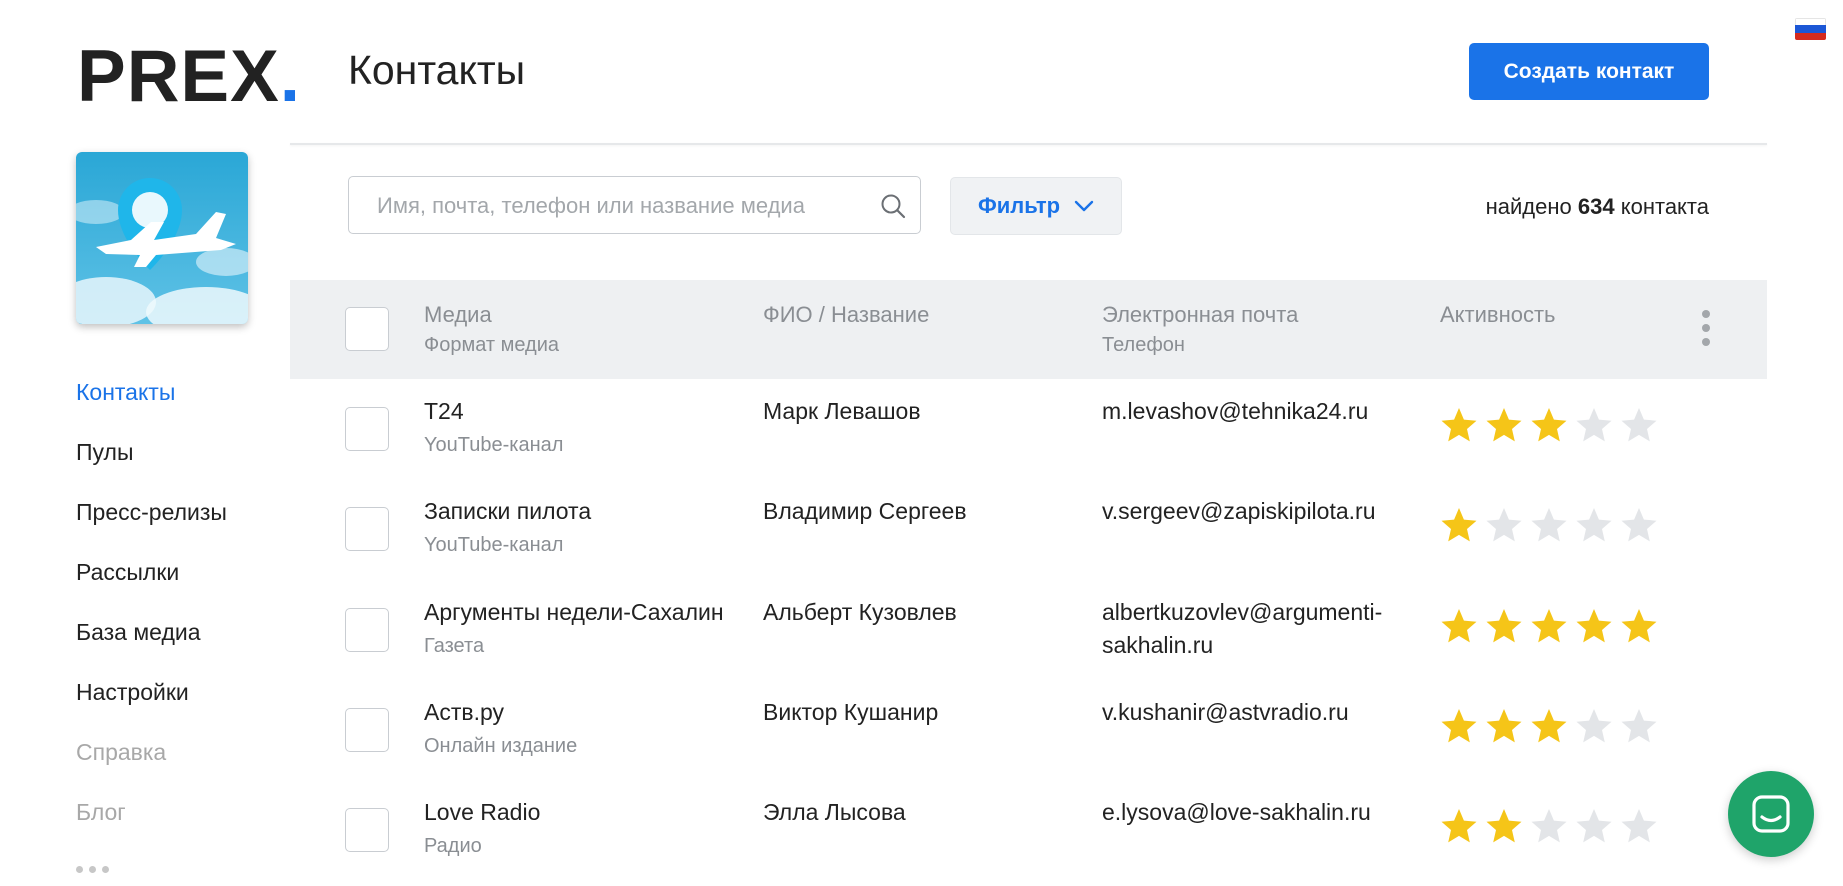 This screenshot has height=886, width=1843. Describe the element at coordinates (1247, 511) in the screenshot. I see `contact-email: v.sergeev@zapiskipilota.ru` at that location.